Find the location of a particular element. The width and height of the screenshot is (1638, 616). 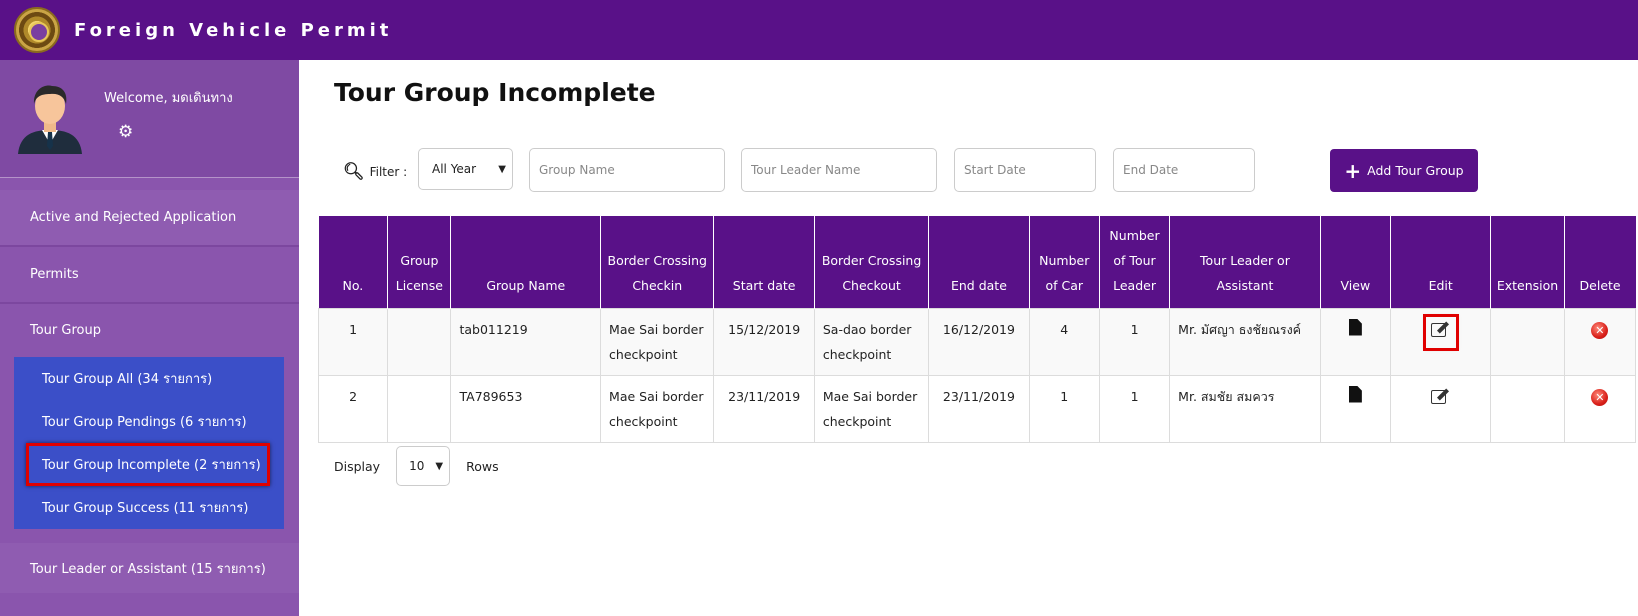

add-tour-group-button: + Add Tour Group is located at coordinates (1404, 170).